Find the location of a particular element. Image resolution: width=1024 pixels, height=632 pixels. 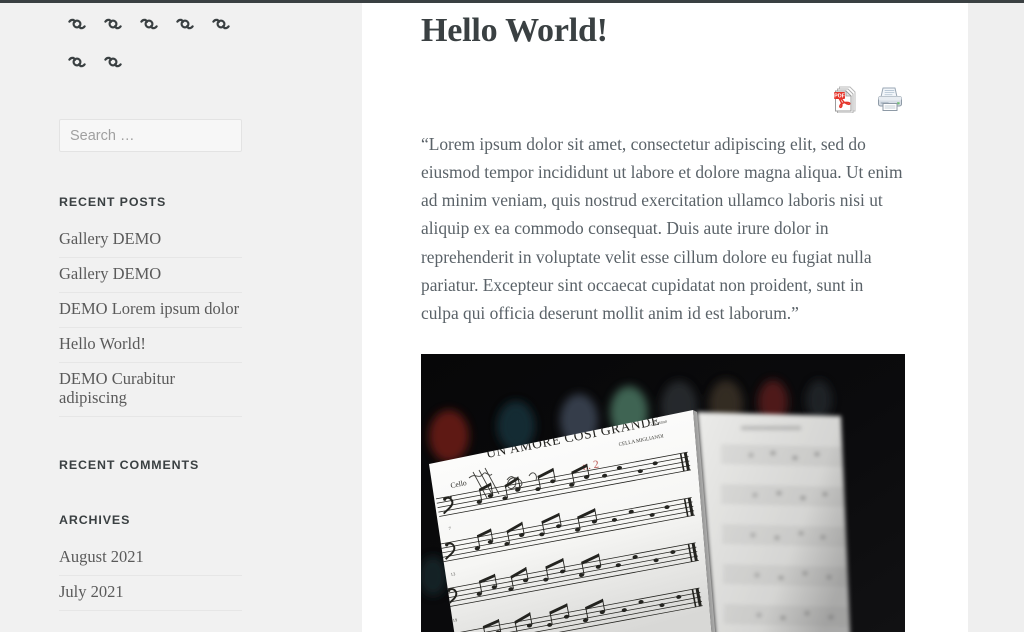

recent-post-link-4: Hello World! is located at coordinates (150, 345).